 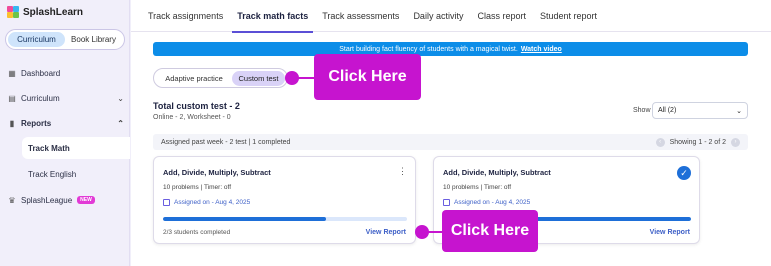 I want to click on chevron-up-icon: ⌃, so click(x=120, y=123).